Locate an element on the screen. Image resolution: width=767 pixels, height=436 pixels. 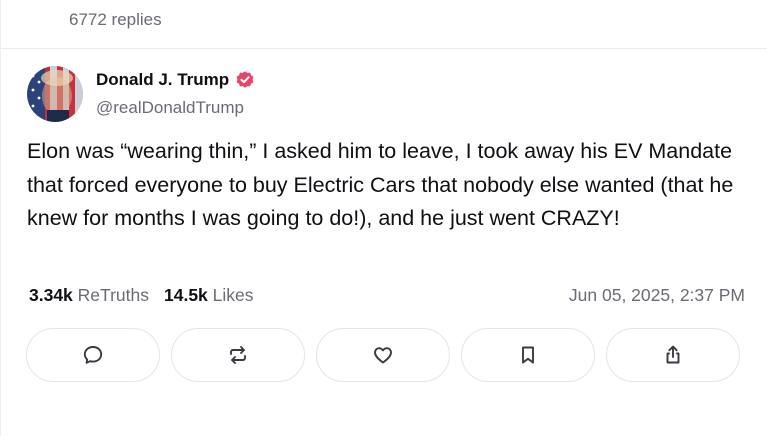
previous-post-replies-count: 6772 replies is located at coordinates (115, 20).